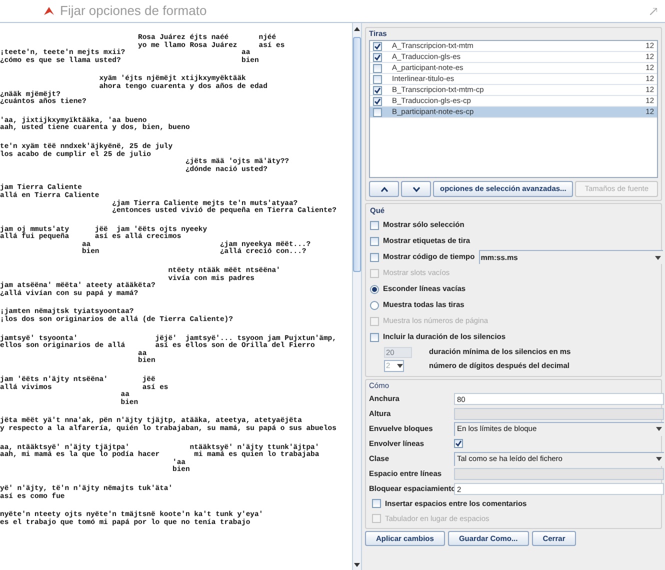 This screenshot has height=570, width=665. What do you see at coordinates (357, 565) in the screenshot?
I see `down-arrow-icon` at bounding box center [357, 565].